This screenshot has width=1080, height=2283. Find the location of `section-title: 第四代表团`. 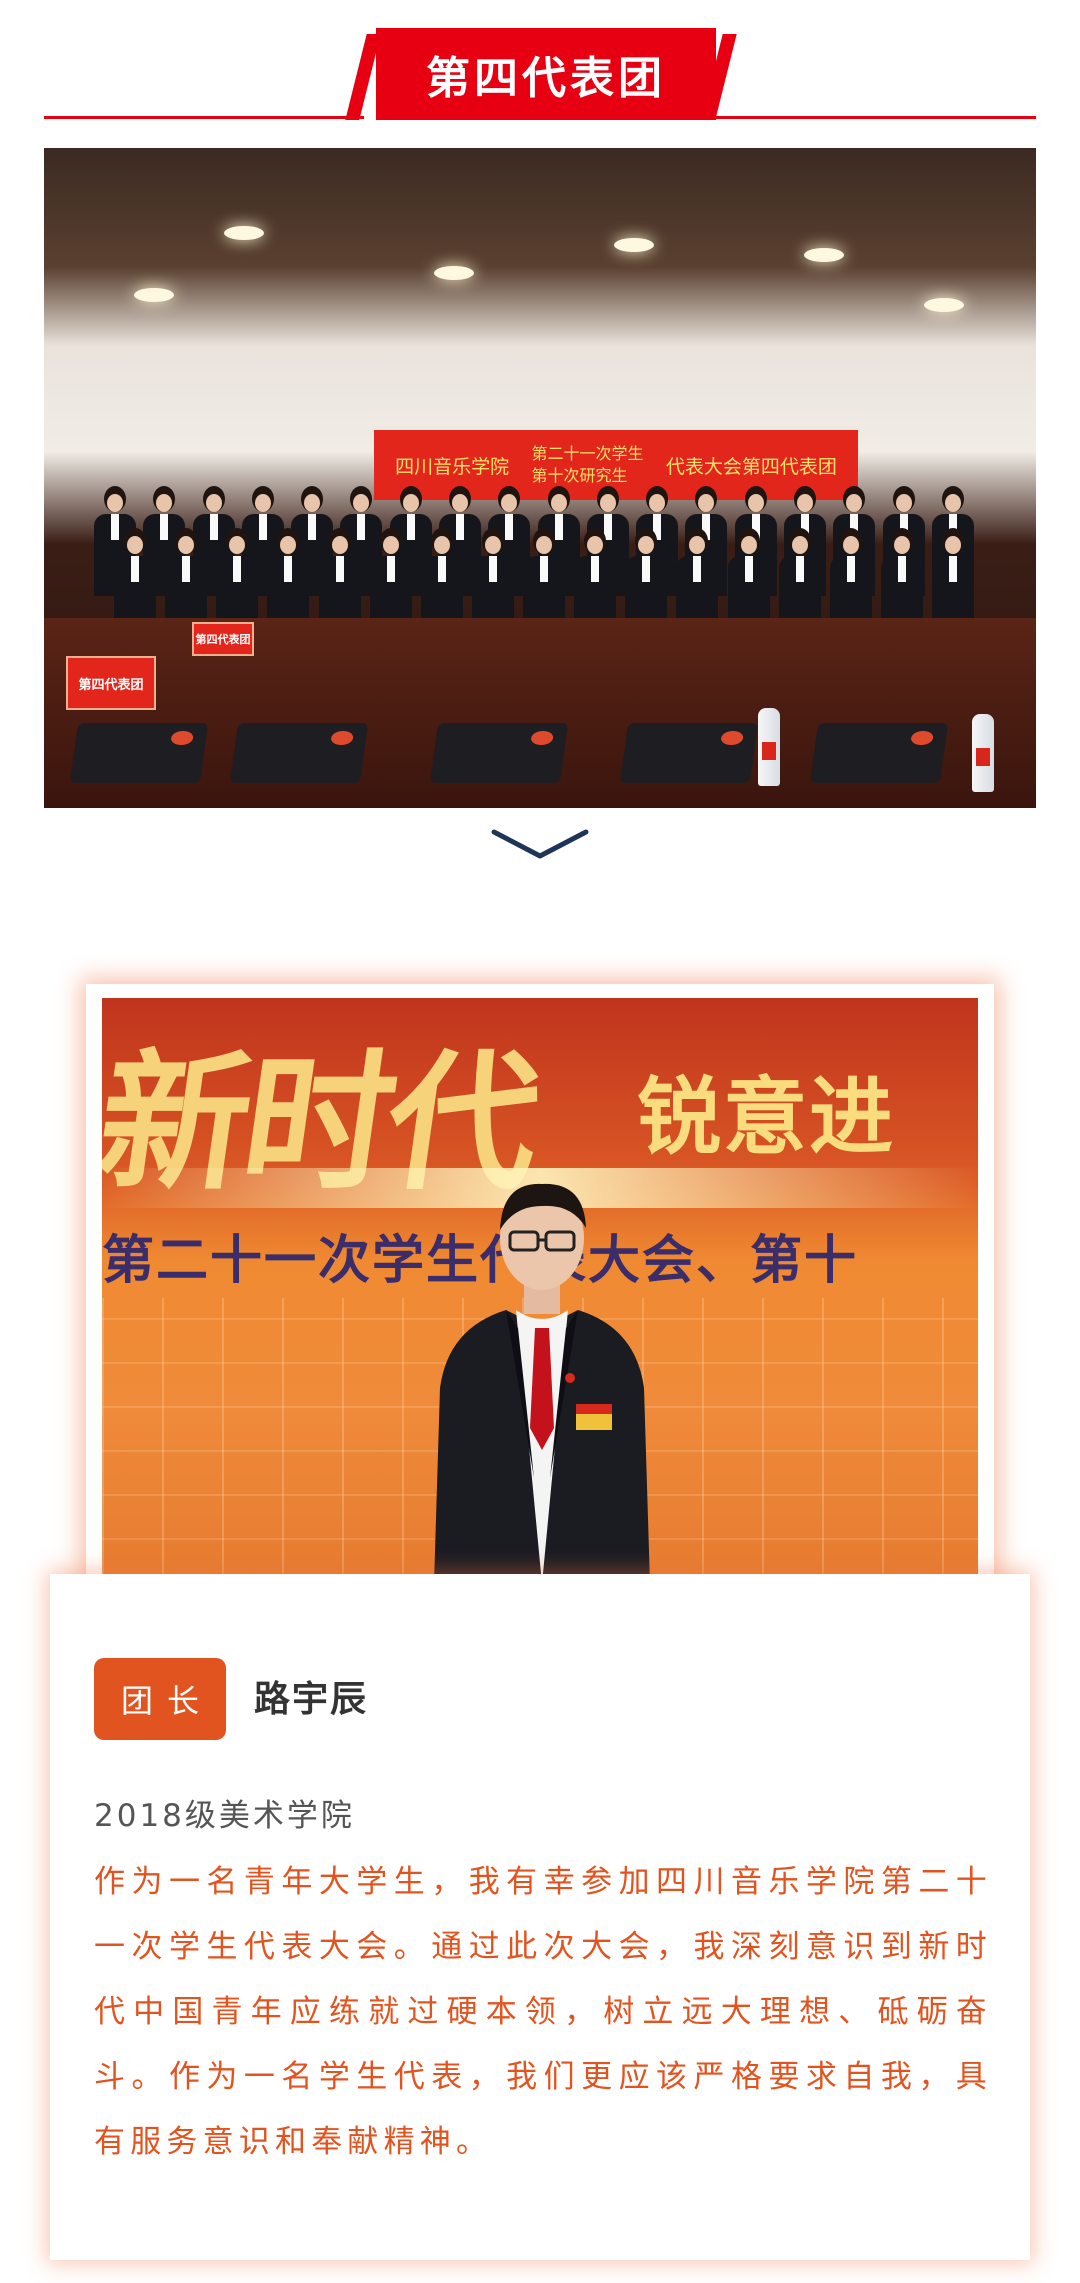

section-title: 第四代表团 is located at coordinates (546, 74).